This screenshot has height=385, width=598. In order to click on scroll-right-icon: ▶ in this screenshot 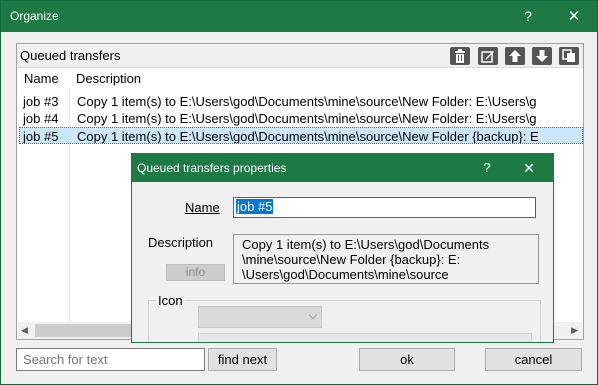, I will do `click(574, 330)`.